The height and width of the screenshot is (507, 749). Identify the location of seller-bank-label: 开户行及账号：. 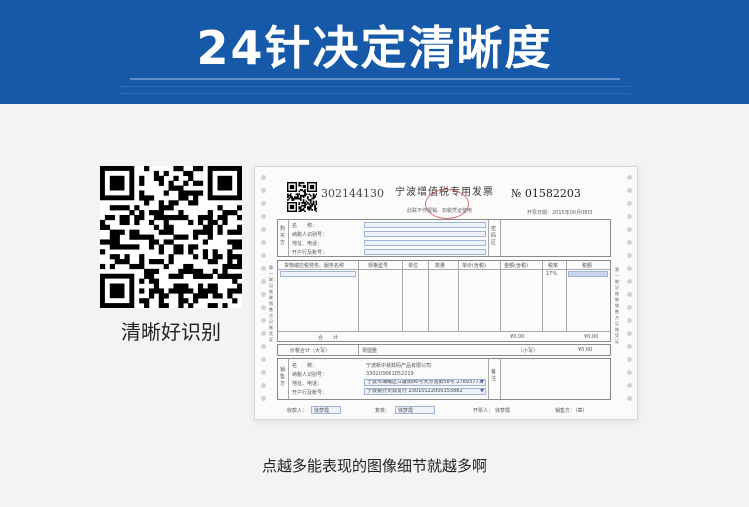
(310, 393).